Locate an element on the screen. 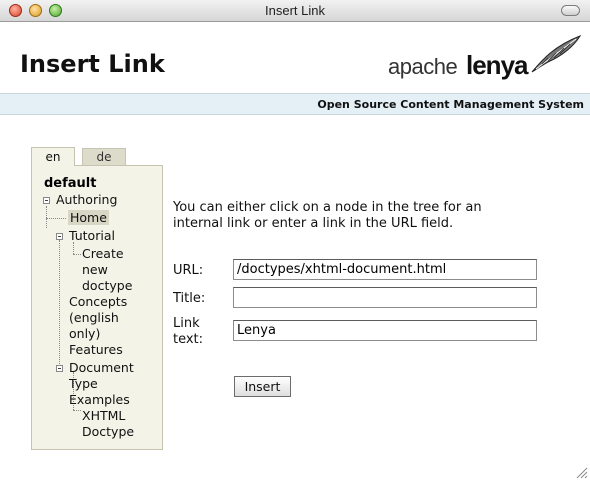 This screenshot has width=590, height=481. tree-node-label: doctype is located at coordinates (107, 285).